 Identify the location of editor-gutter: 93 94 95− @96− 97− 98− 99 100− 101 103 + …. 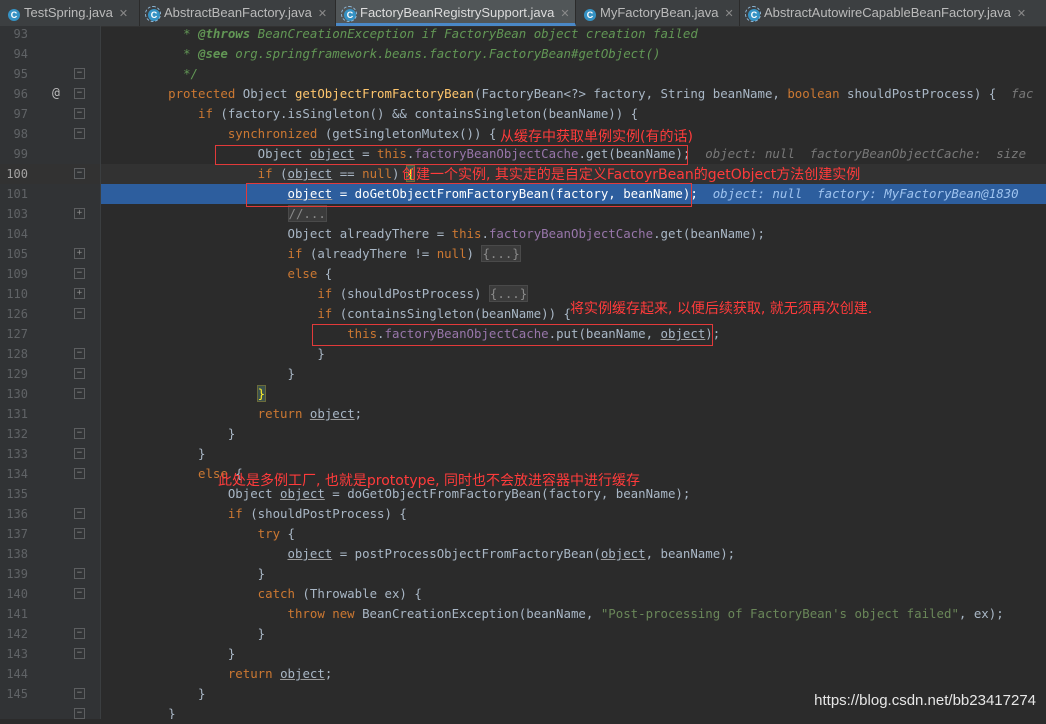
(50, 372).